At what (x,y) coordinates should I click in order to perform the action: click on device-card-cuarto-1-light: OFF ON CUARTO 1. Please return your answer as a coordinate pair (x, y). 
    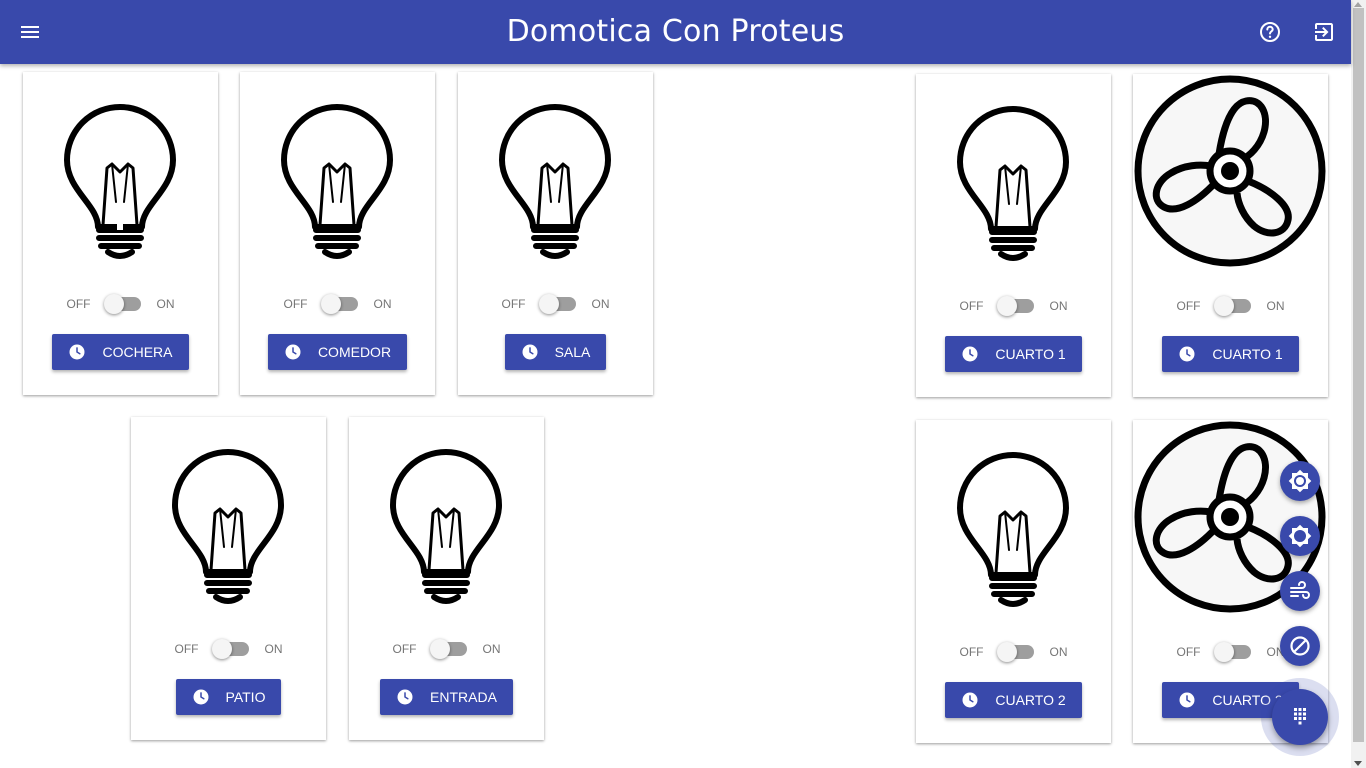
    Looking at the image, I should click on (1013, 235).